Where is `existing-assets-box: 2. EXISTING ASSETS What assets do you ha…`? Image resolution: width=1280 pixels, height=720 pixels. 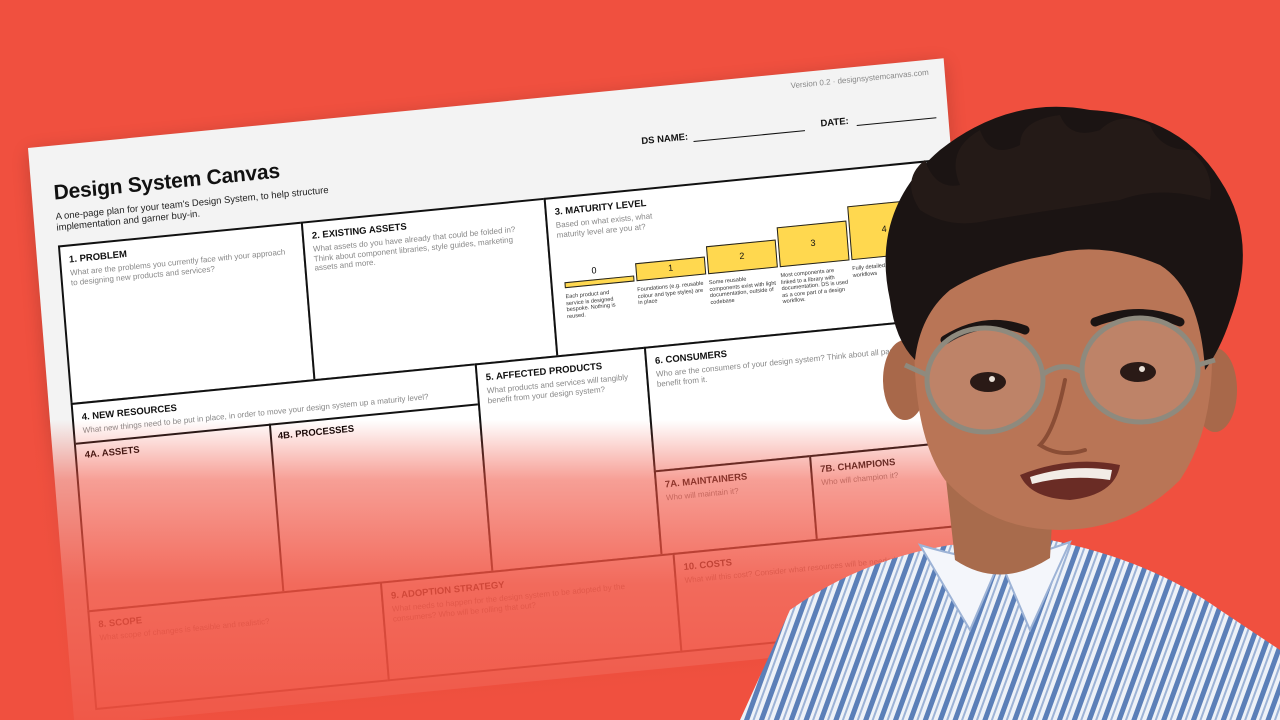
existing-assets-box: 2. EXISTING ASSETS What assets do you ha… is located at coordinates (429, 289).